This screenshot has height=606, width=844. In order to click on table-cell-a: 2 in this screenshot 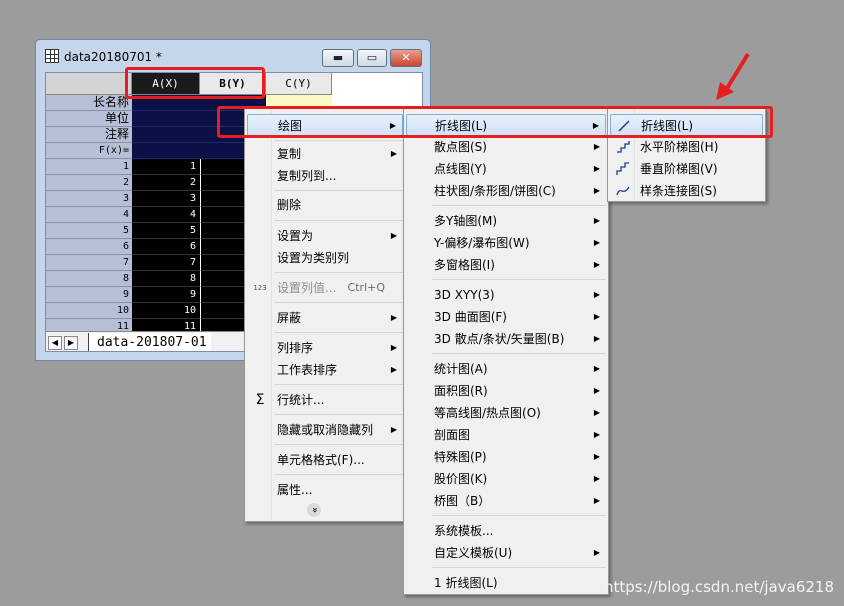, I will do `click(166, 183)`.